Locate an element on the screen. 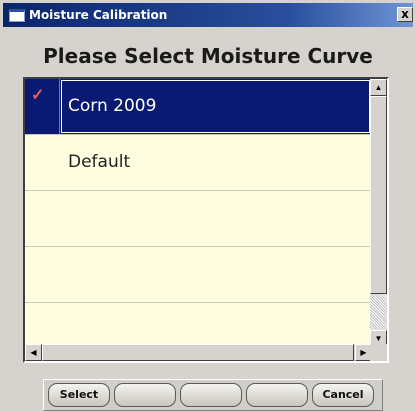  scroll-up-button: ▲ is located at coordinates (378, 87).